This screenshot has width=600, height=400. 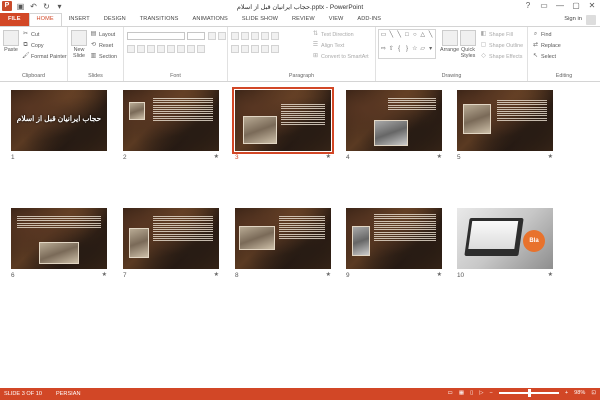 What do you see at coordinates (245, 36) in the screenshot?
I see `numbering-icon` at bounding box center [245, 36].